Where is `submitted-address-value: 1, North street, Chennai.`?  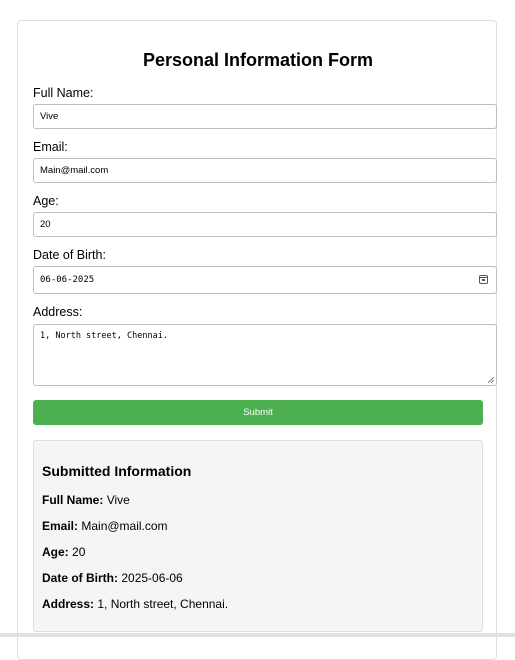 submitted-address-value: 1, North street, Chennai. is located at coordinates (163, 604).